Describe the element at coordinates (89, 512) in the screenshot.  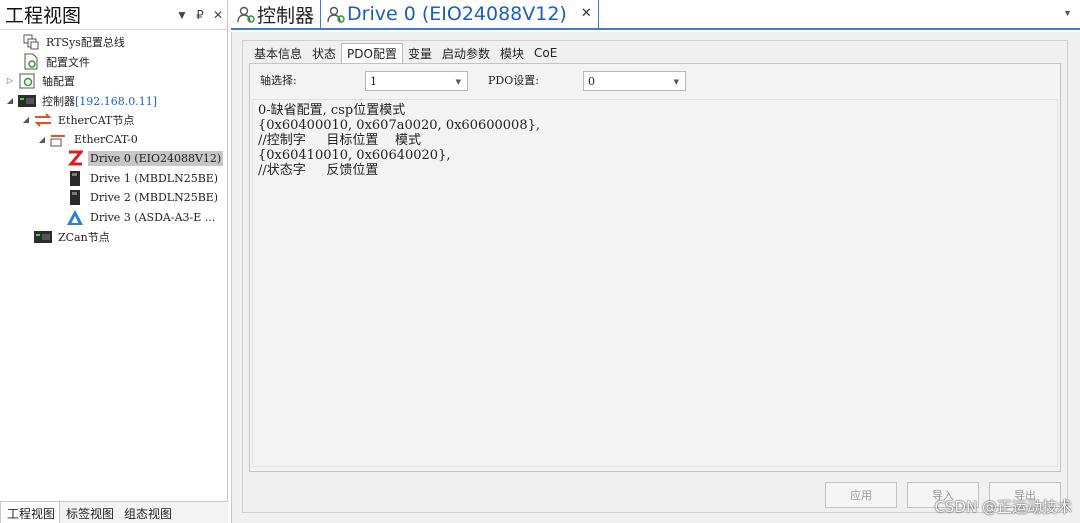
I see `tab-label-view: 标签视图` at that location.